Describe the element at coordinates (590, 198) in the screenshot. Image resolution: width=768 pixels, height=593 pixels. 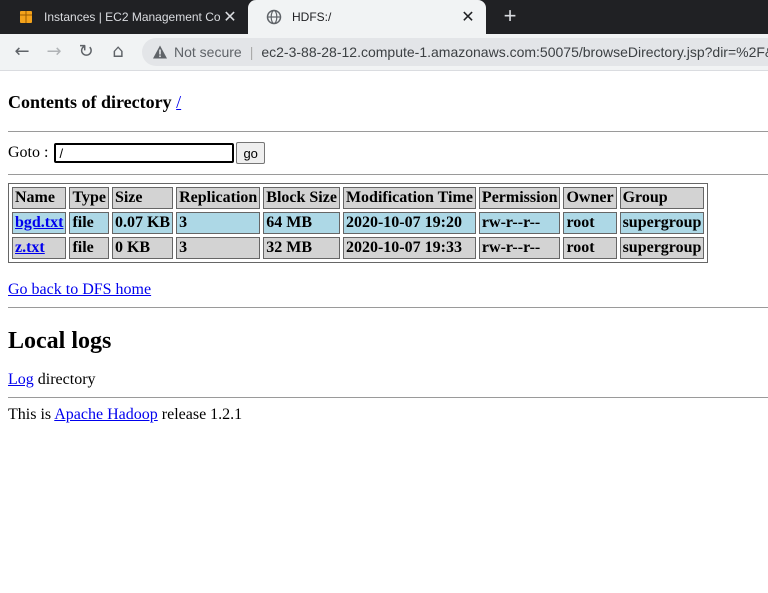
I see `column-header: Owner` at that location.